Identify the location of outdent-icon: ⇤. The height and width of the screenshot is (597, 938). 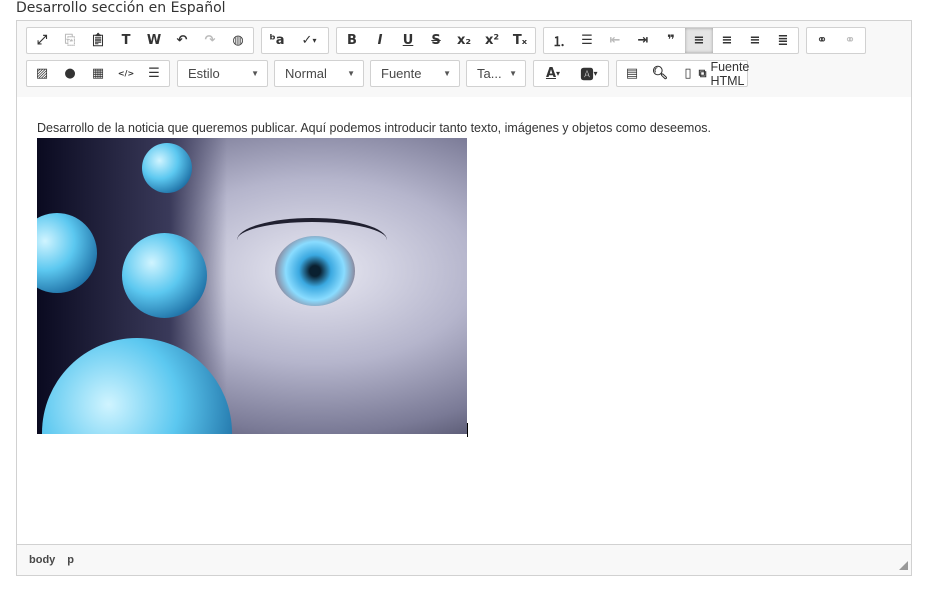
(615, 40).